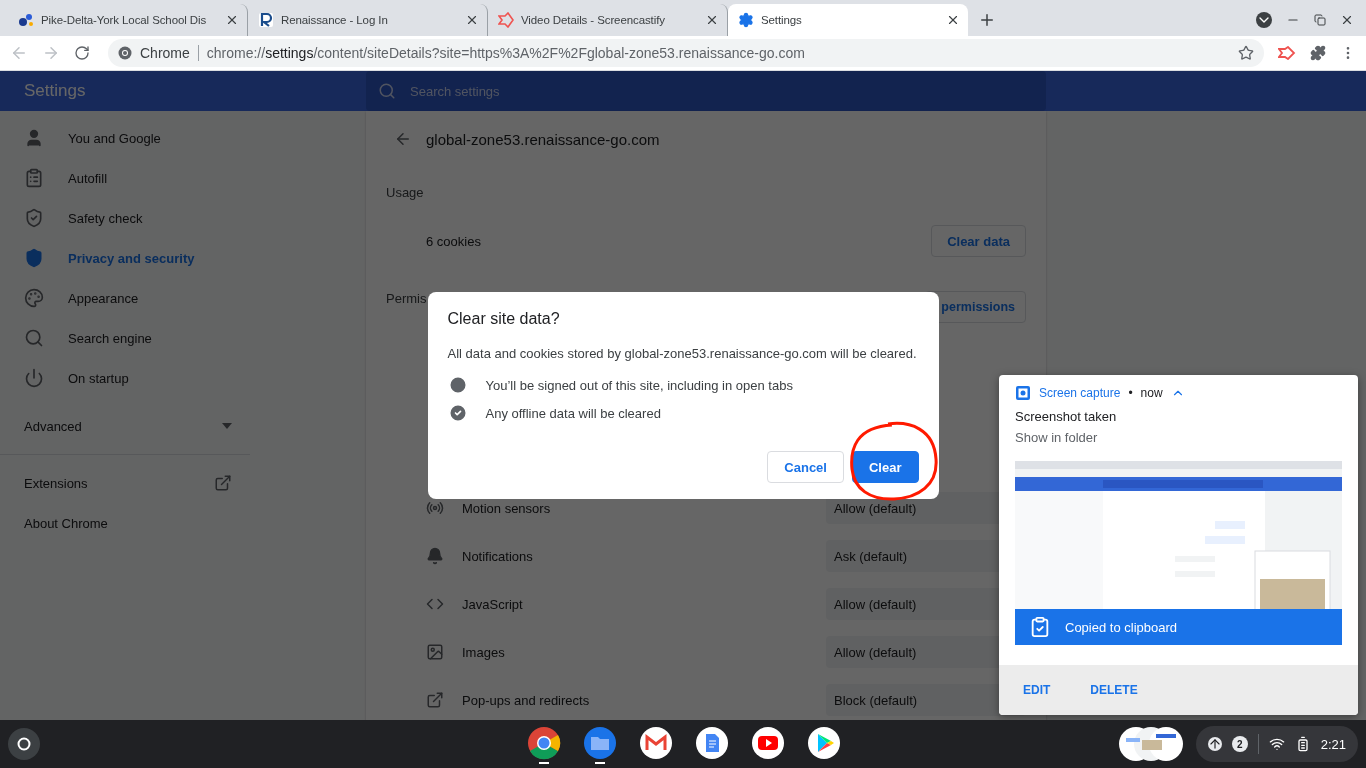 The image size is (1366, 768). I want to click on banner-text: Copied to clipboard, so click(1121, 627).